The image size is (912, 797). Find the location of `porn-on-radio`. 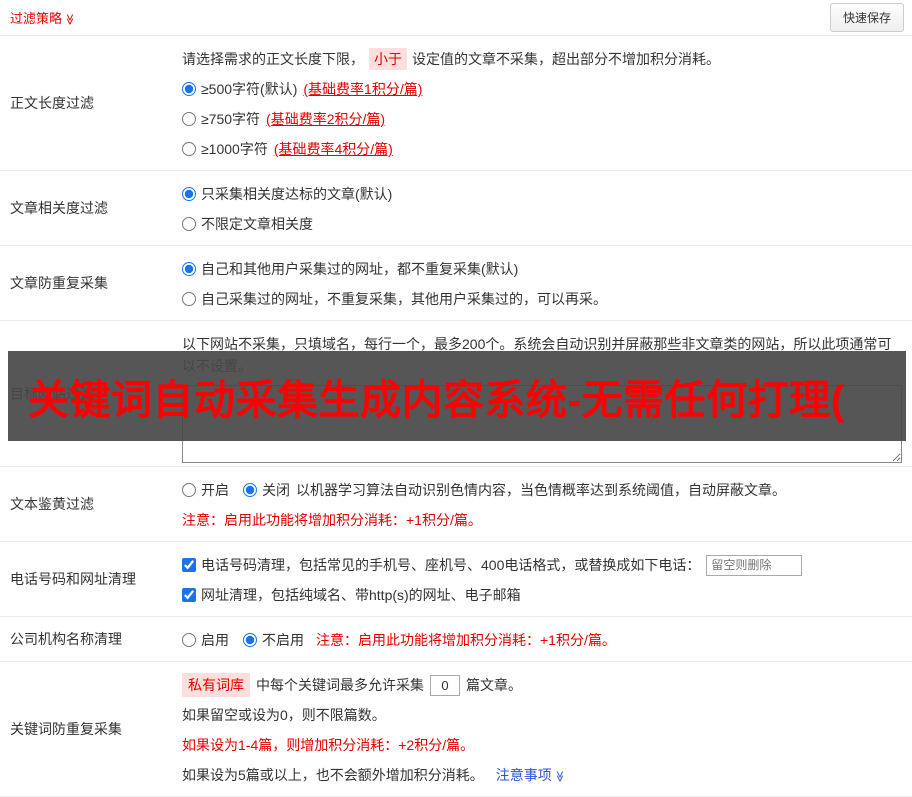

porn-on-radio is located at coordinates (189, 490).